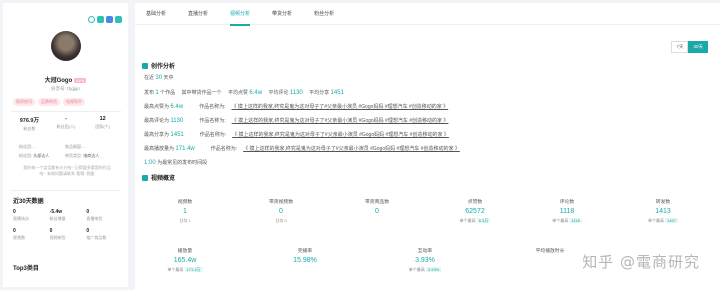 The width and height of the screenshot is (720, 290). What do you see at coordinates (82, 156) in the screenshot?
I see `kv-sales-type: 带货类型: 电商达人` at bounding box center [82, 156].